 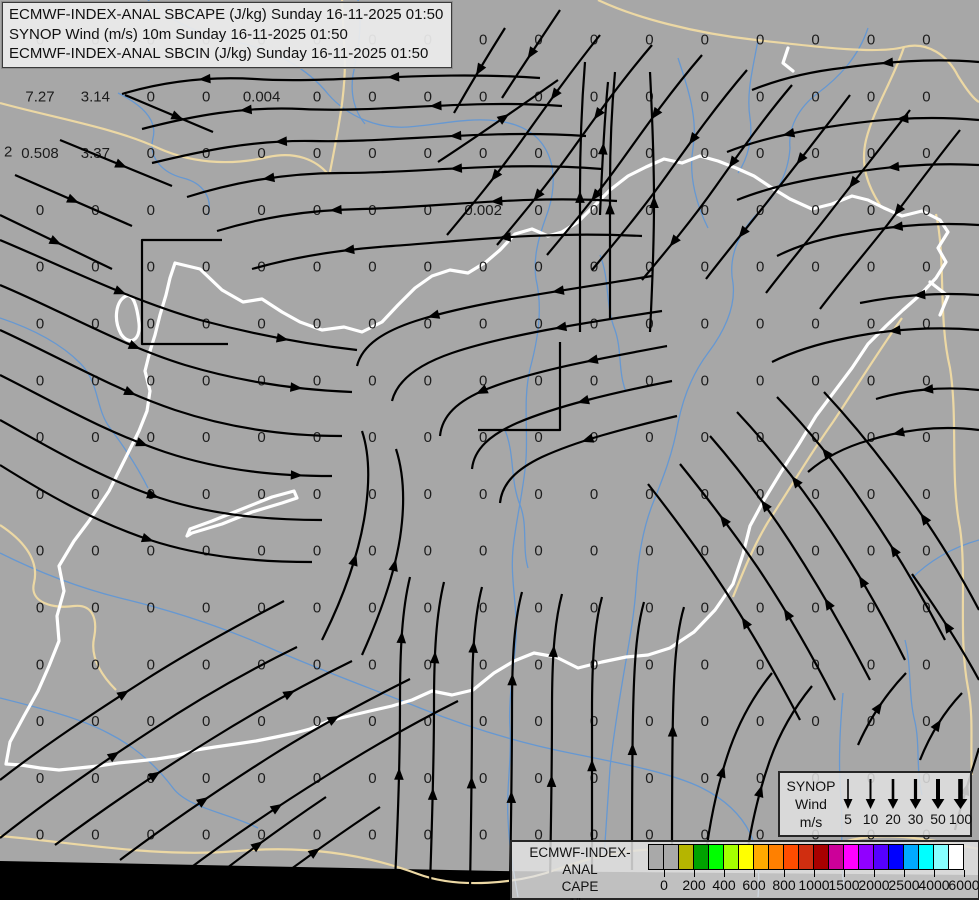 What do you see at coordinates (754, 885) in the screenshot?
I see `cape-tick-label: 600` at bounding box center [754, 885].